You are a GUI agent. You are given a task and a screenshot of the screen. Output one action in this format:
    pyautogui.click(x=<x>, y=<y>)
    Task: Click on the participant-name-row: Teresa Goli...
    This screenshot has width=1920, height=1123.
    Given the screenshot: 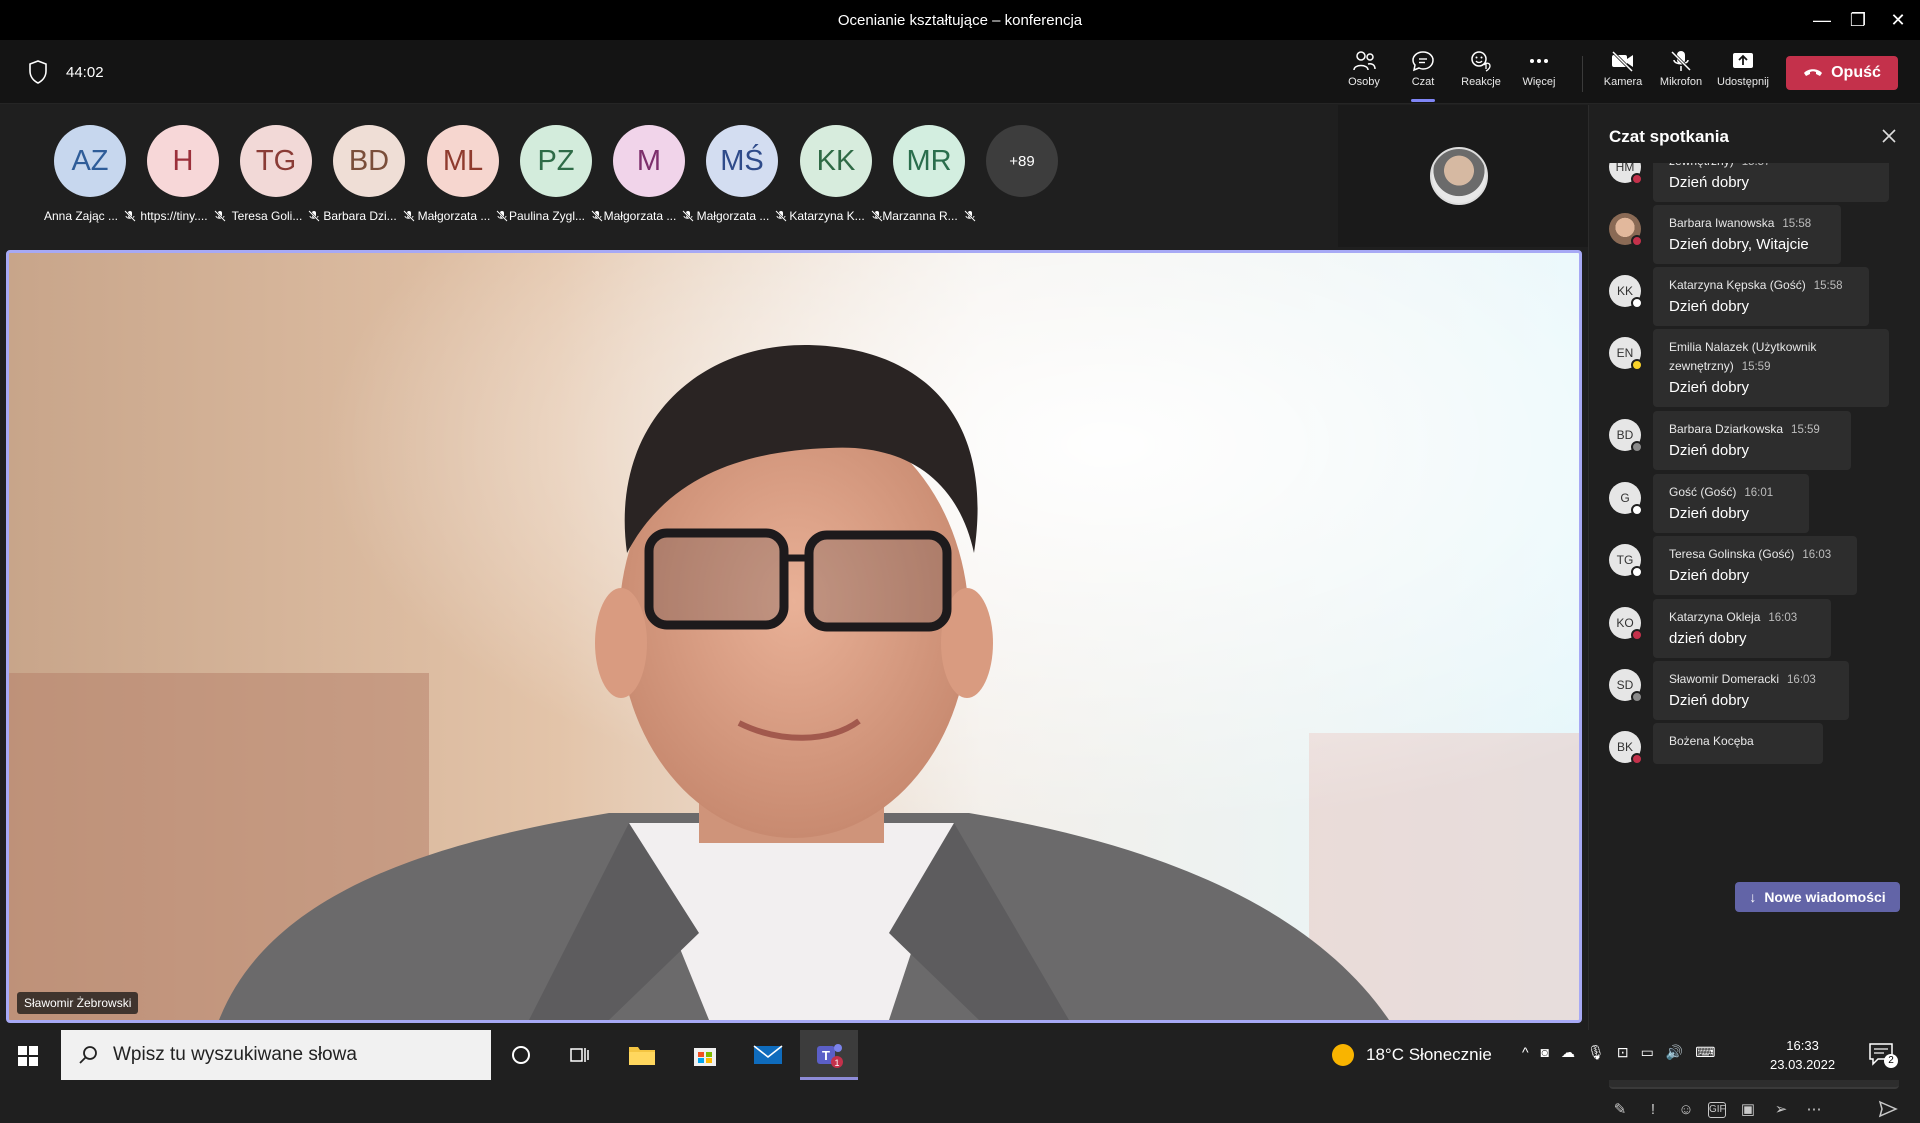 What is the action you would take?
    pyautogui.click(x=276, y=216)
    